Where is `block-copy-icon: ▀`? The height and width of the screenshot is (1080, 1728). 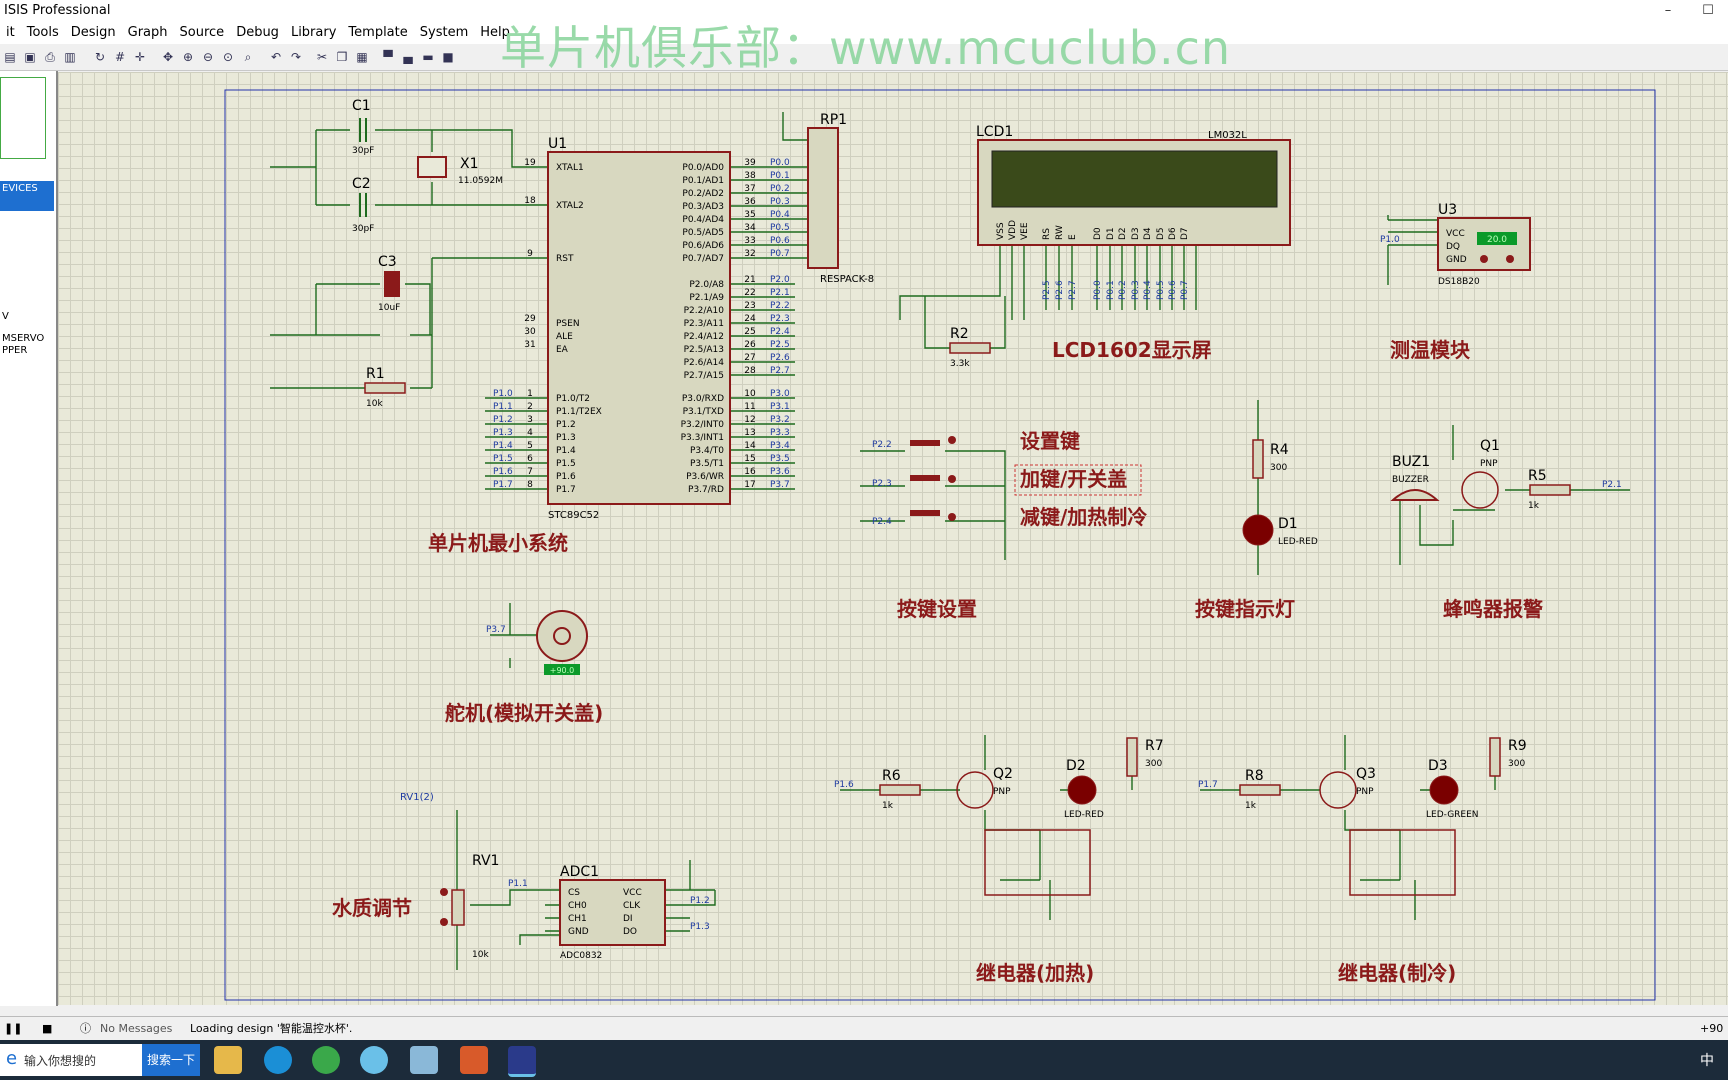
block-copy-icon: ▀ is located at coordinates (388, 57).